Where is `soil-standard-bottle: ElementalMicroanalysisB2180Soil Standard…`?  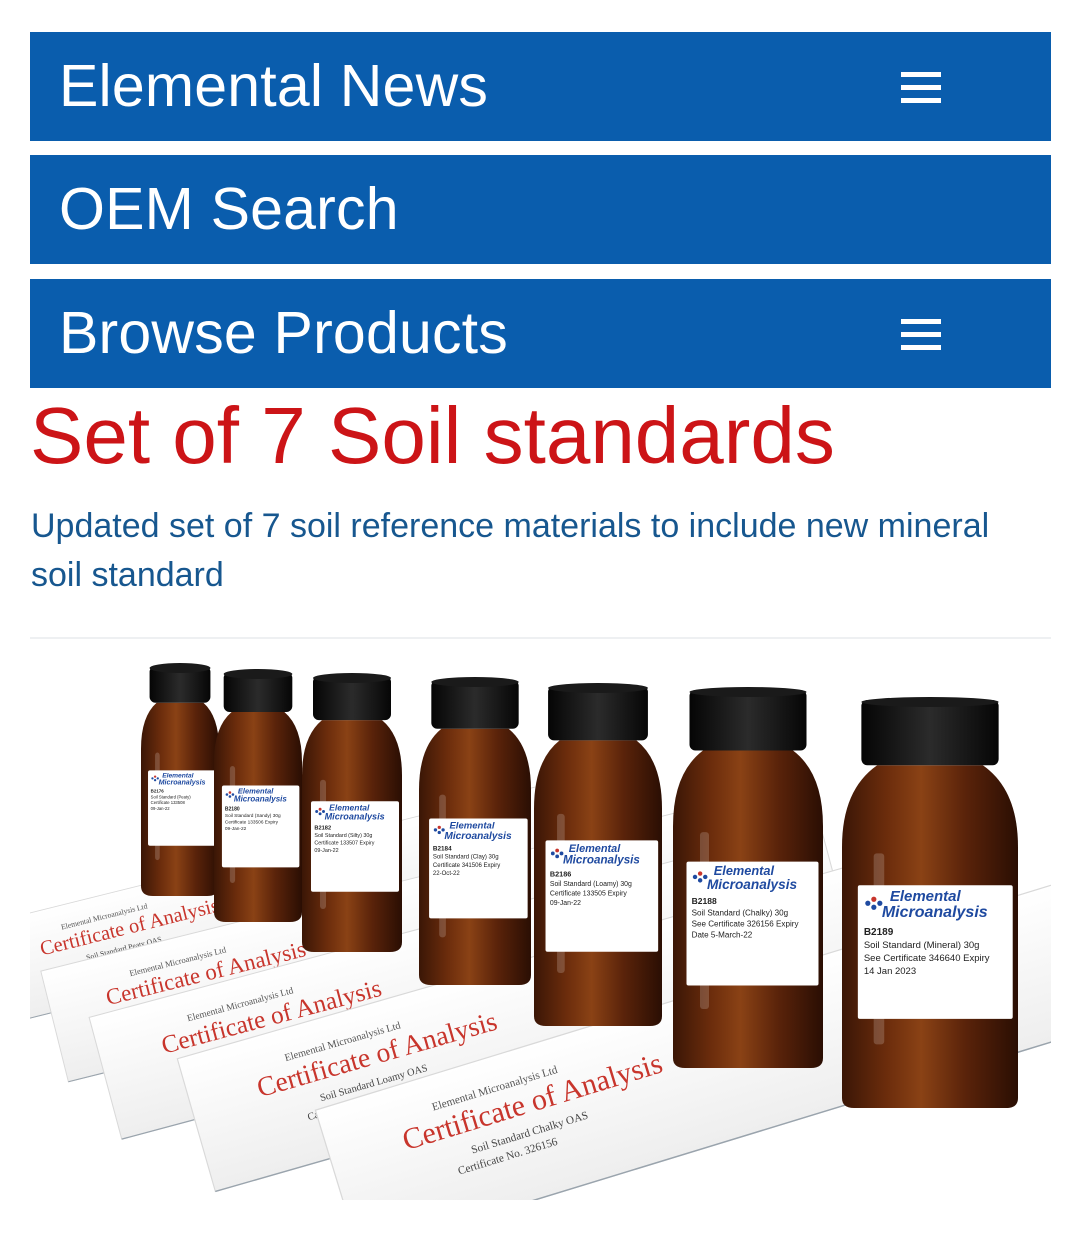
soil-standard-bottle: ElementalMicroanalysisB2180Soil Standard… is located at coordinates (258, 795).